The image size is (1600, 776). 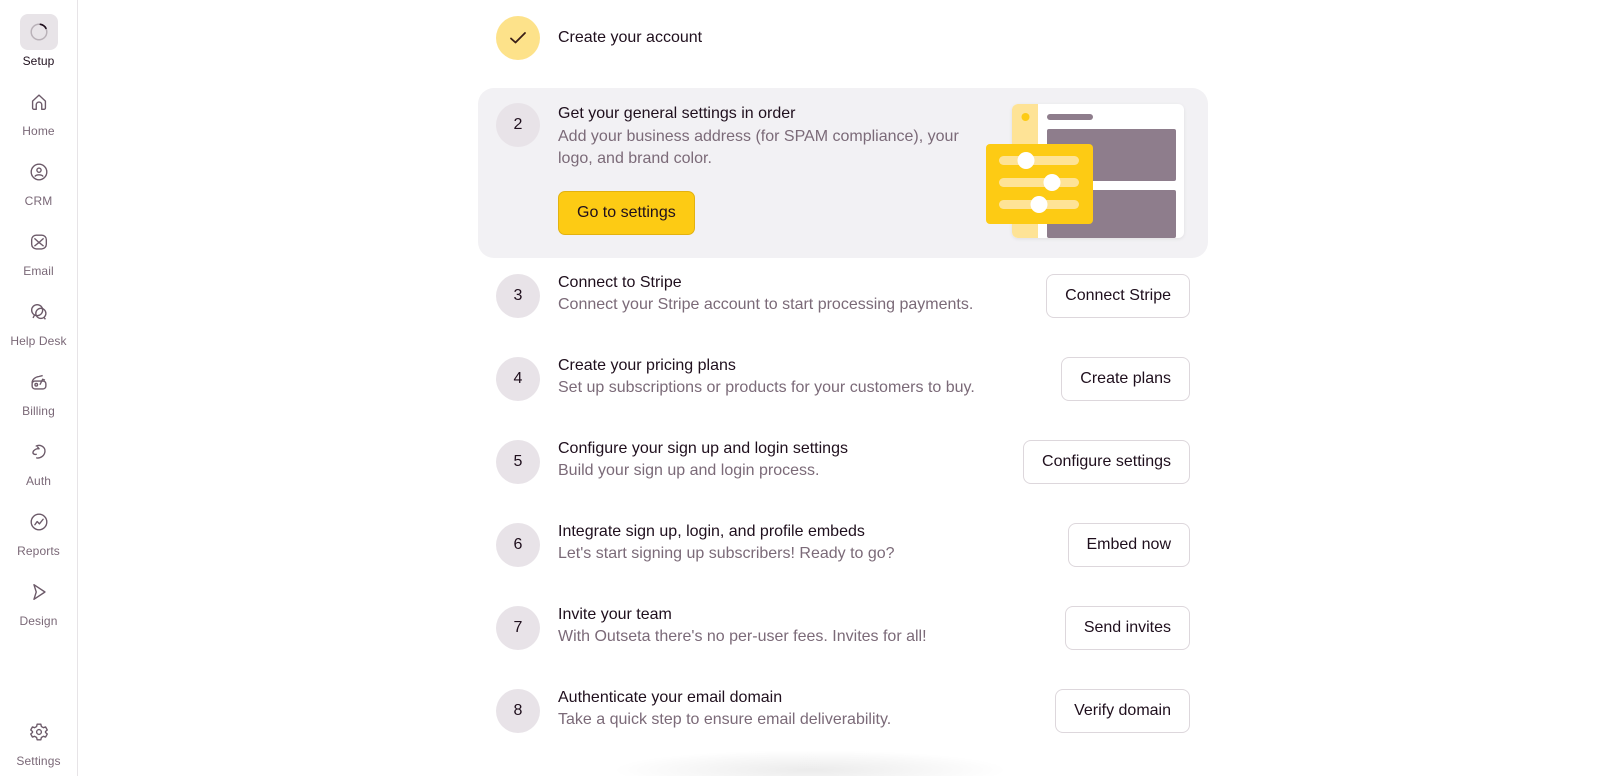 I want to click on sidebar-item-crm: CRM, so click(x=38, y=181).